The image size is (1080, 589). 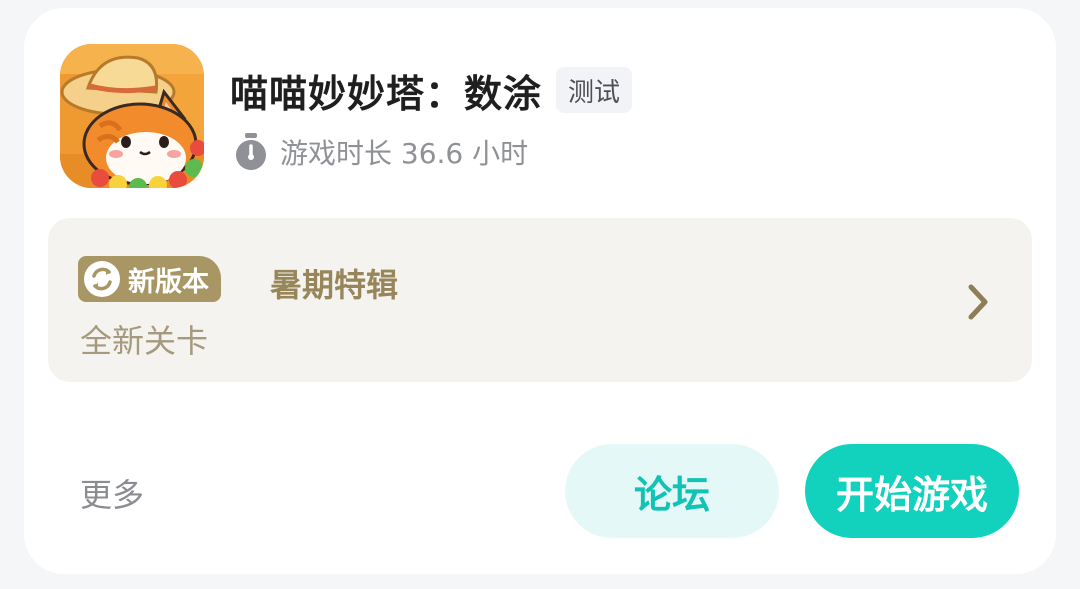 What do you see at coordinates (112, 493) in the screenshot?
I see `more-link: 更多` at bounding box center [112, 493].